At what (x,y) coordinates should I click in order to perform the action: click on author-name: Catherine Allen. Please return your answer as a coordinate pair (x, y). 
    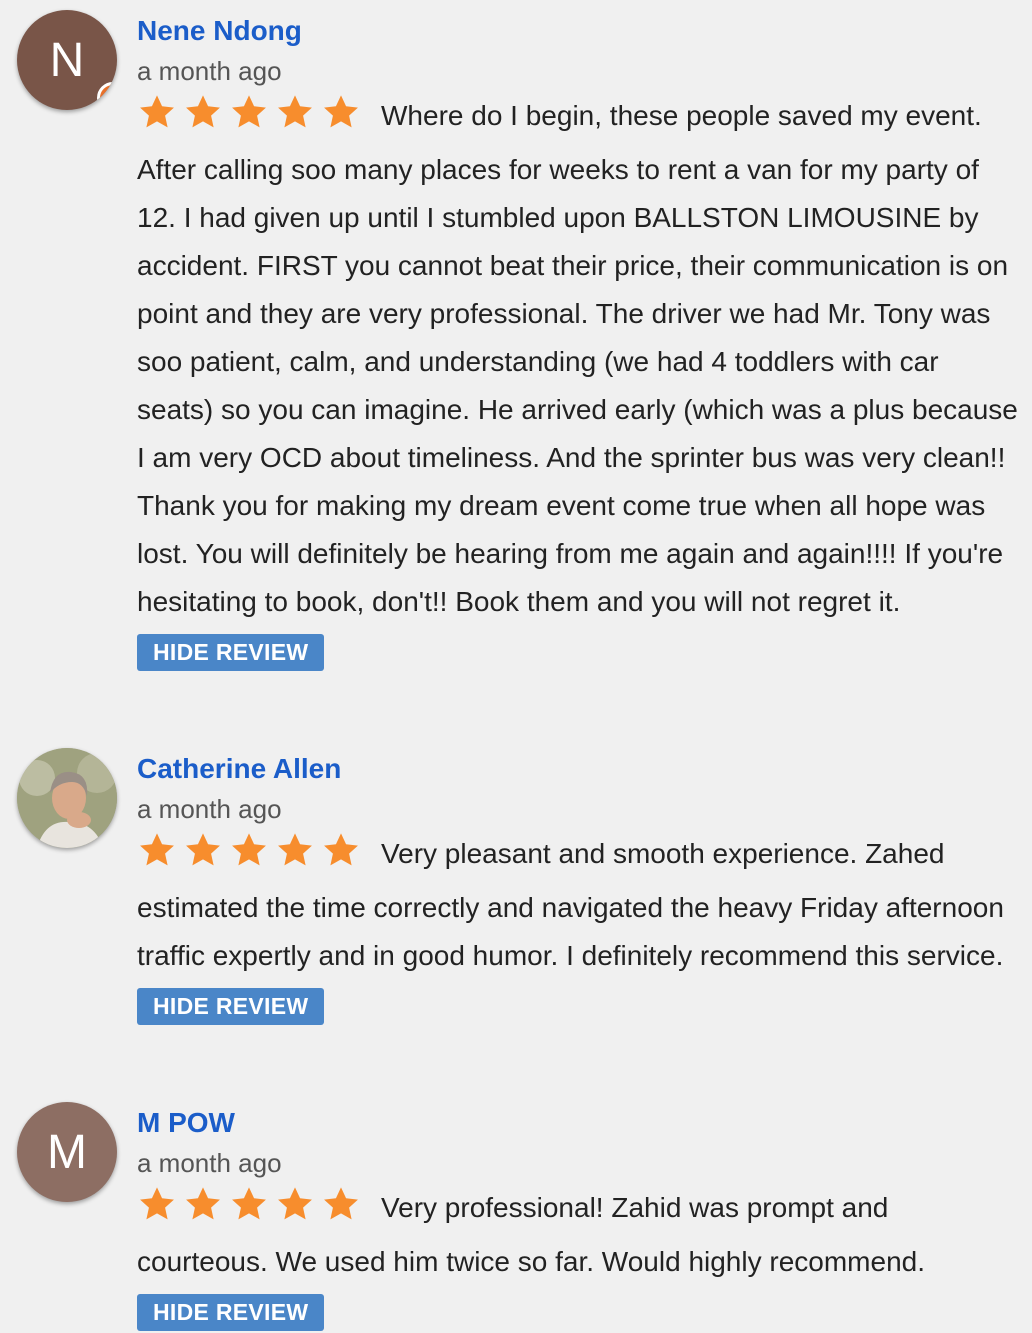
    Looking at the image, I should click on (577, 769).